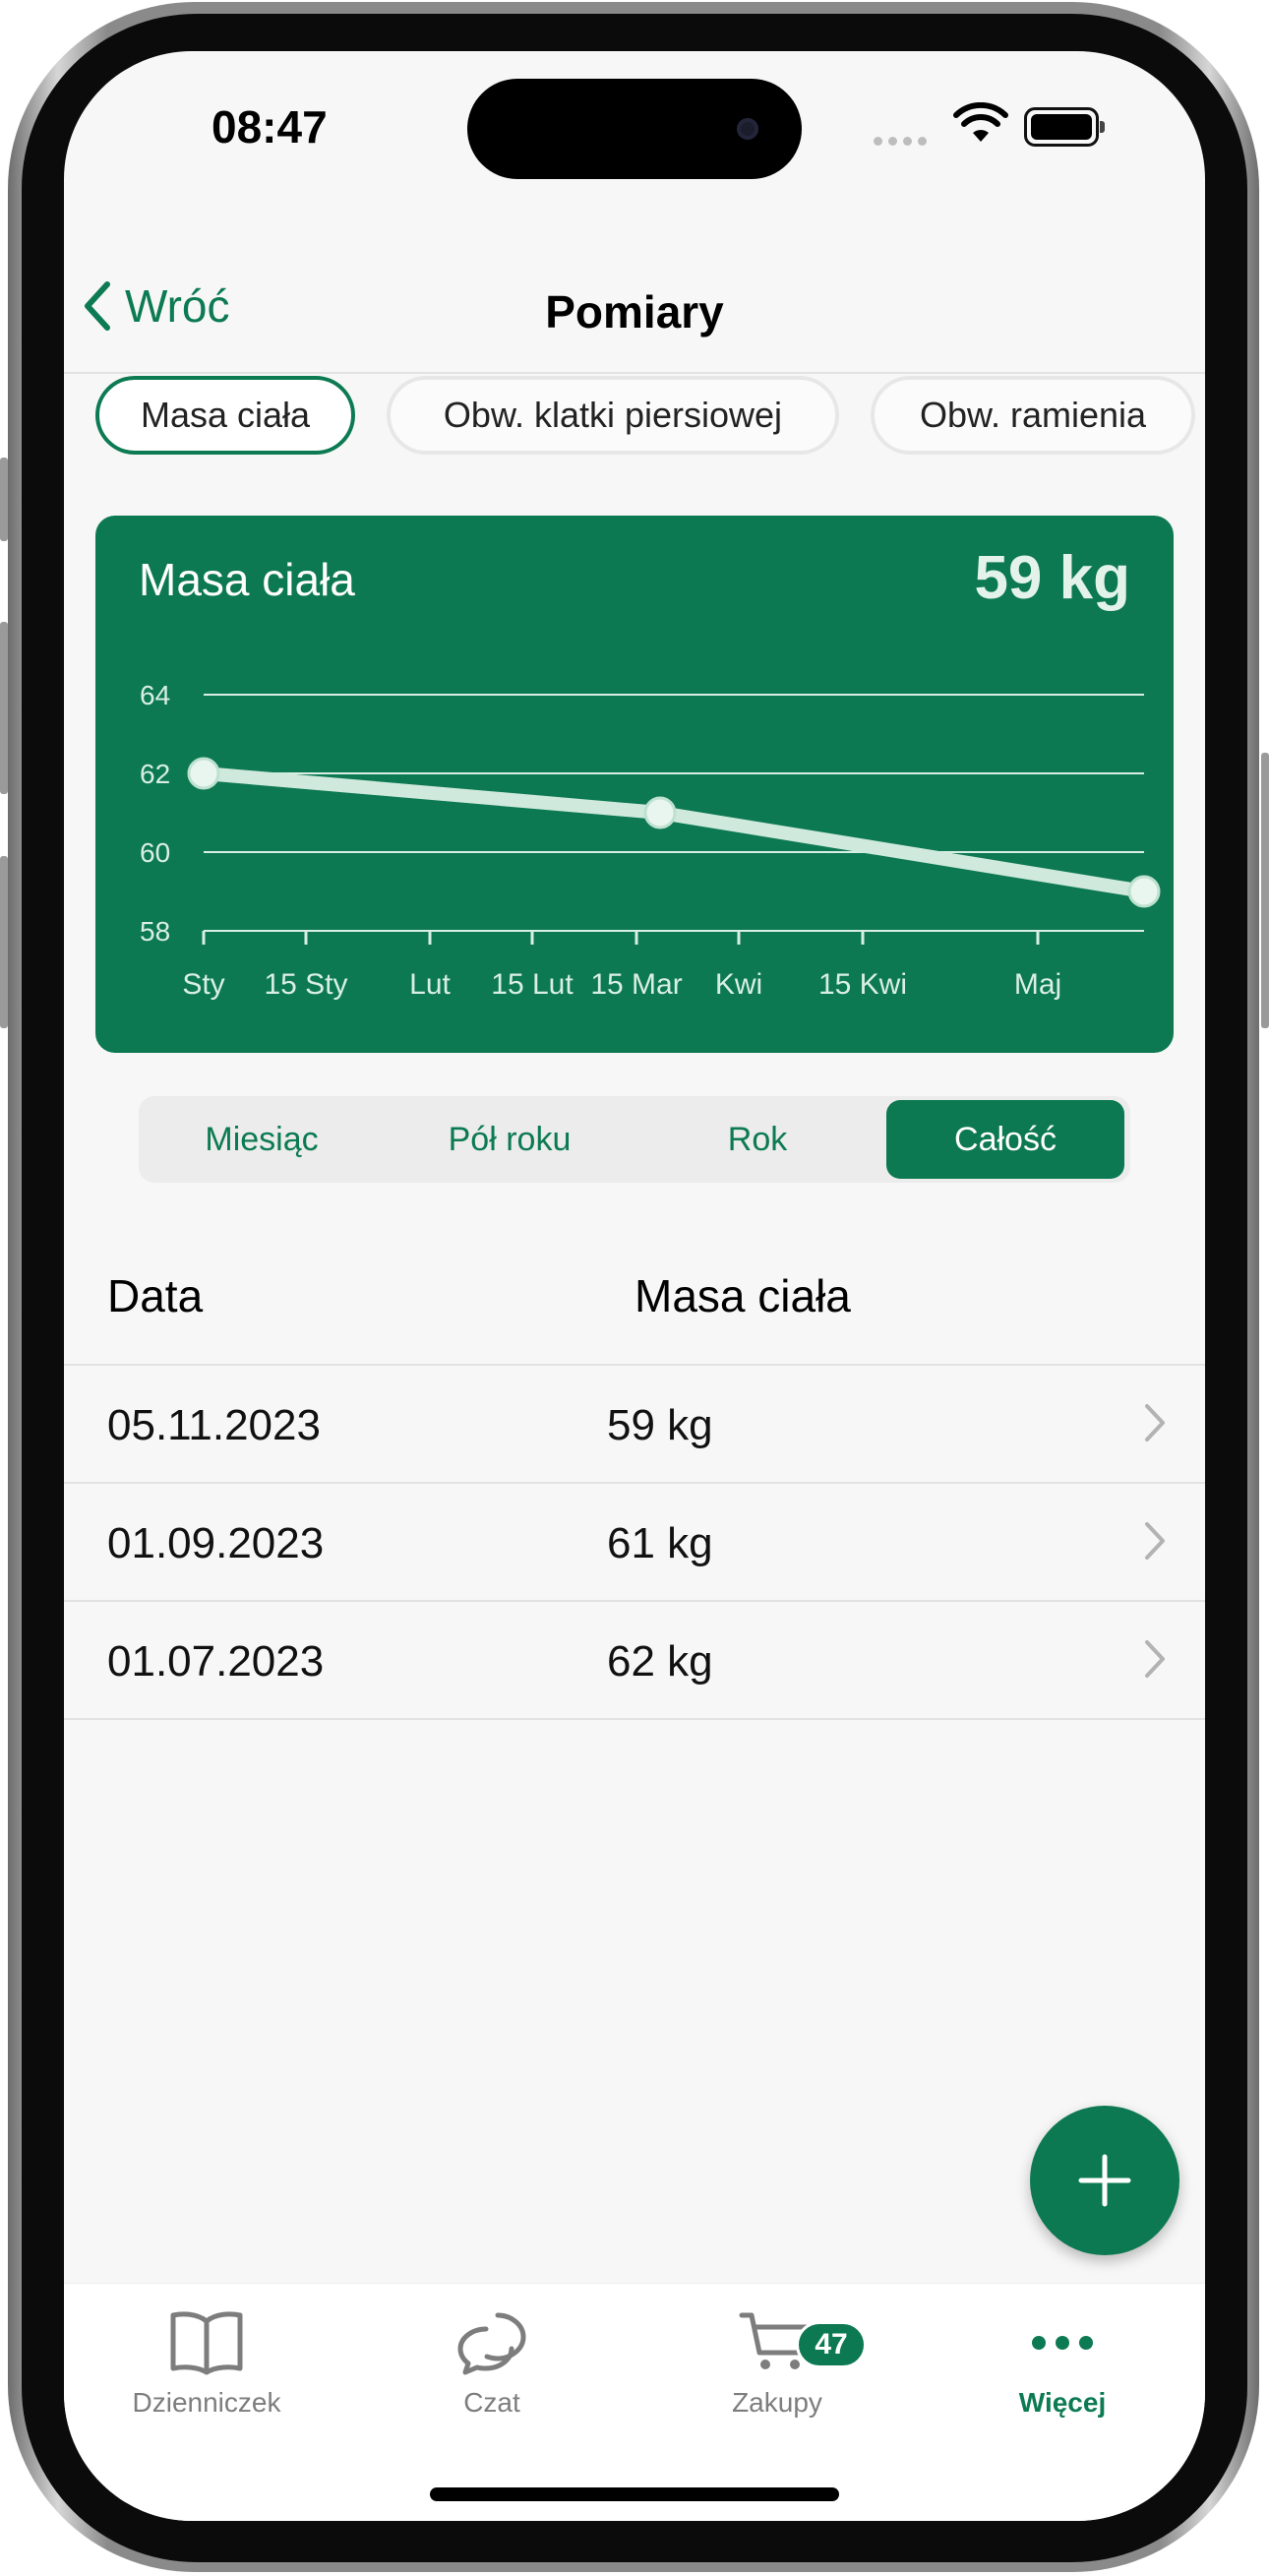 This screenshot has width=1269, height=2576. Describe the element at coordinates (430, 985) in the screenshot. I see `x-tick-label: Lut` at that location.